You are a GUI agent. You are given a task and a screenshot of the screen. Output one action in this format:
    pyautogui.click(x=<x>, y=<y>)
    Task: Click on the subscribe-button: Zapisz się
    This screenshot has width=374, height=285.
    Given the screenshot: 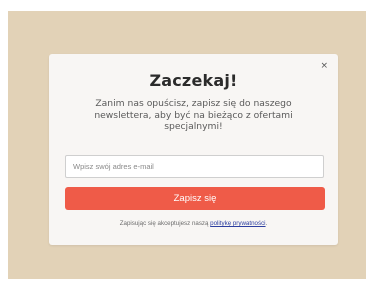 What is the action you would take?
    pyautogui.click(x=195, y=198)
    